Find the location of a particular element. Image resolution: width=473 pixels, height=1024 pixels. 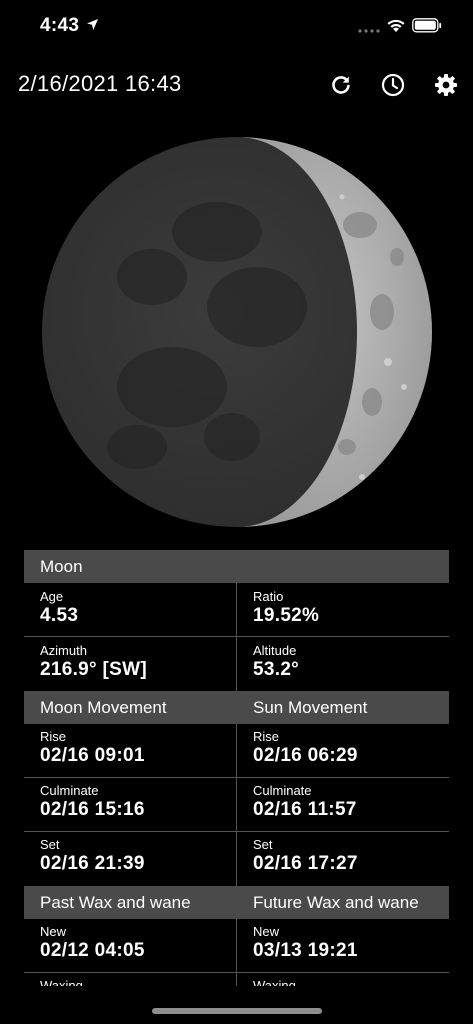

gear-icon is located at coordinates (446, 85).